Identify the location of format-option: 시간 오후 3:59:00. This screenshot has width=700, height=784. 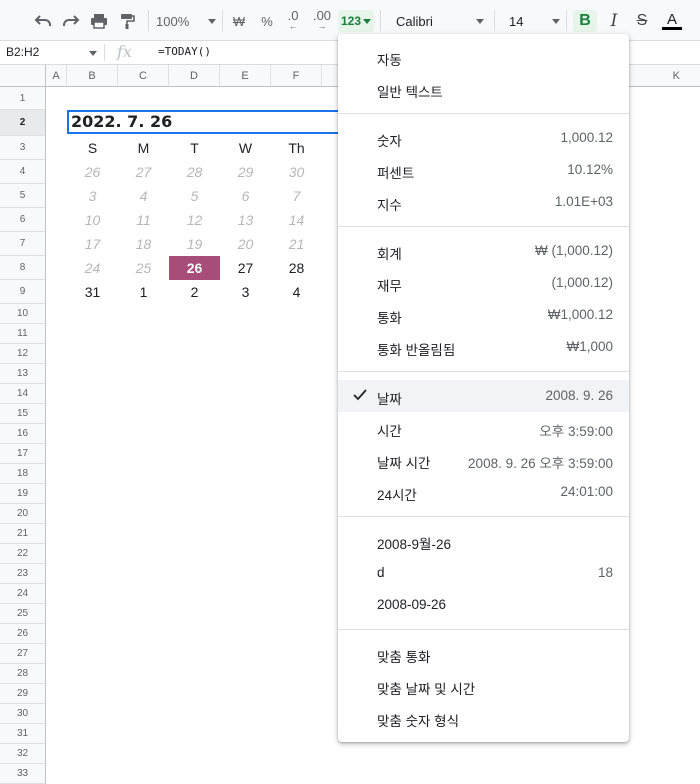
(483, 428).